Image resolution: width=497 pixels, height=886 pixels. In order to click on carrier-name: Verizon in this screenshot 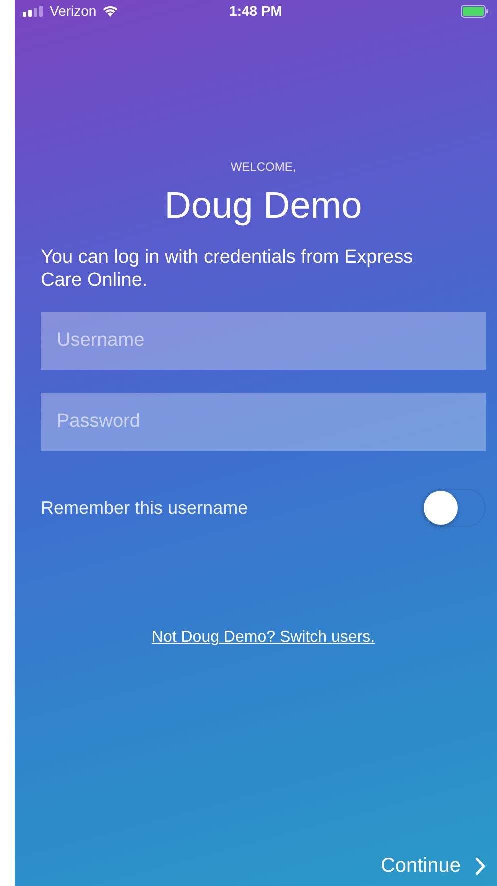, I will do `click(73, 11)`.